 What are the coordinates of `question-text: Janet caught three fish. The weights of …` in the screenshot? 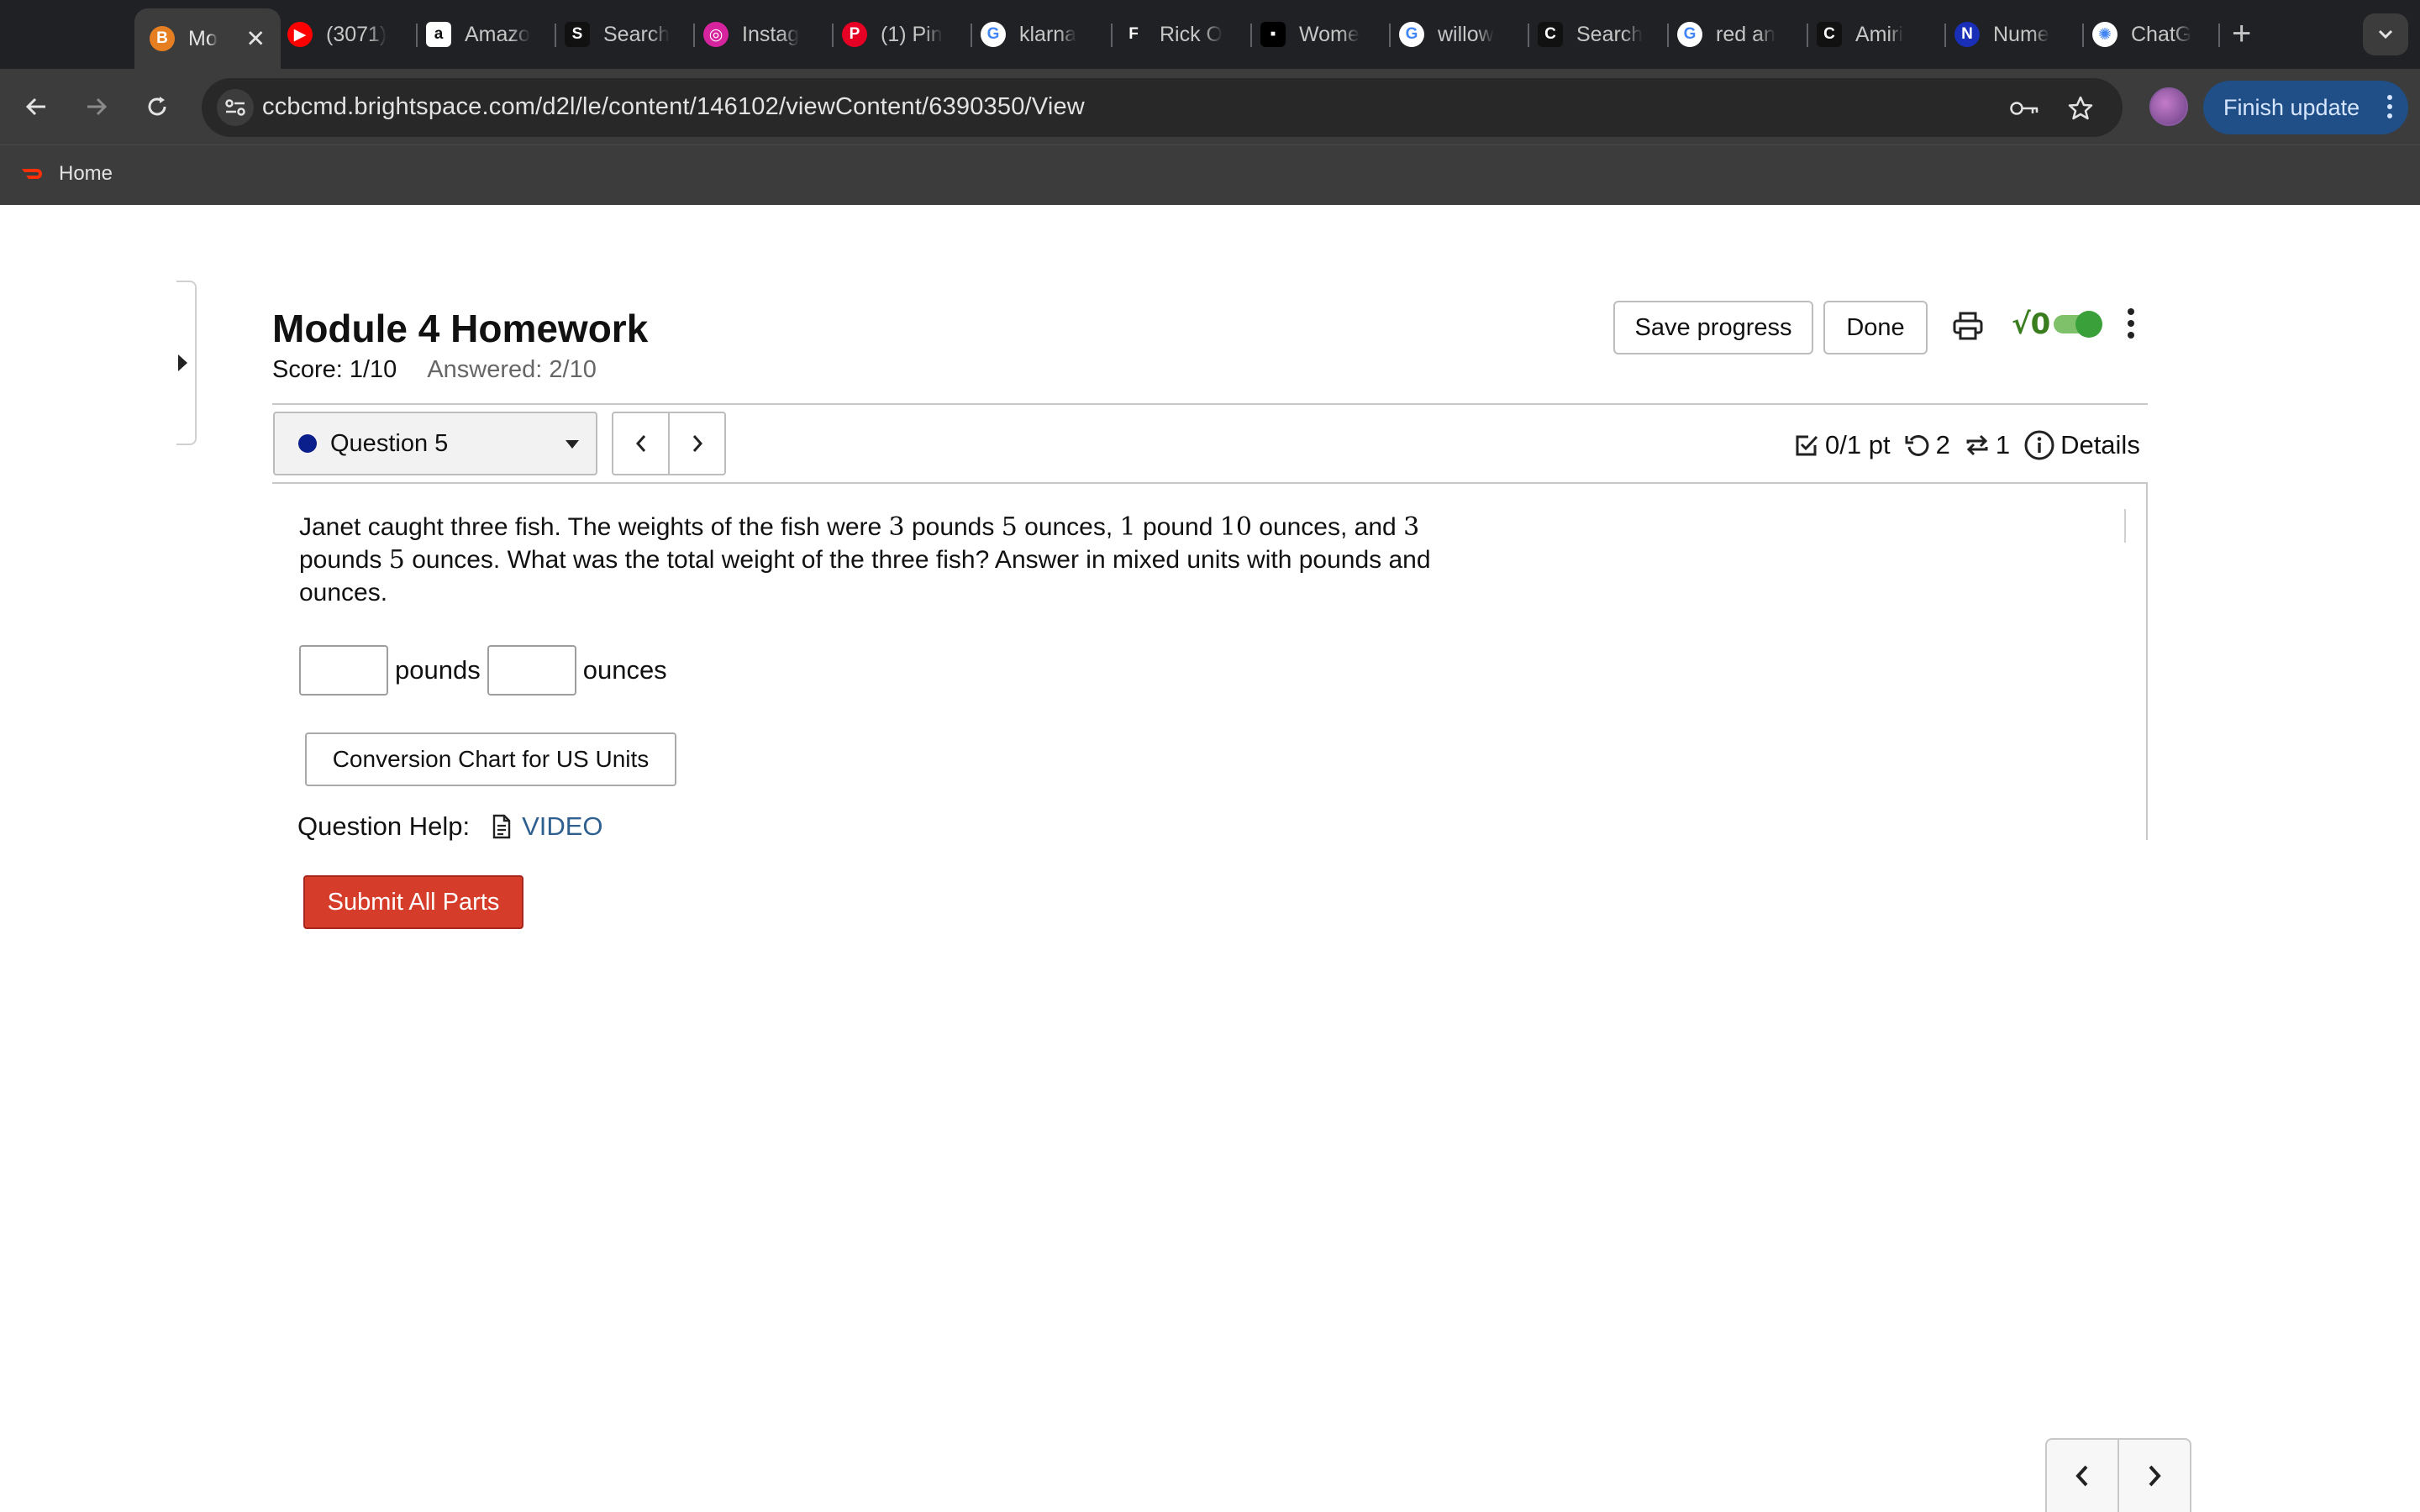 It's located at (887, 560).